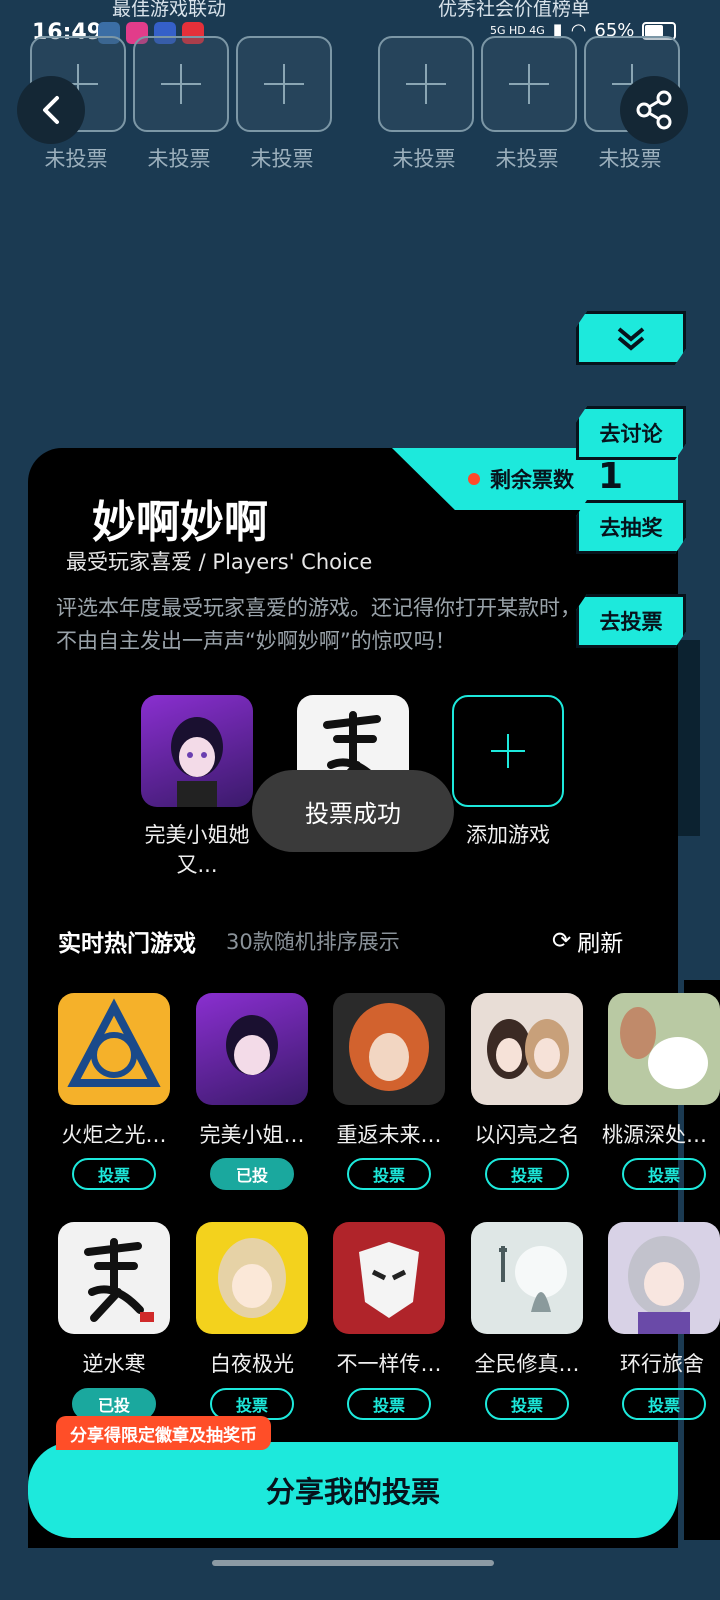  Describe the element at coordinates (219, 562) in the screenshot. I see `category-subtitle: 最受玩家喜爱 / Players' Choice` at that location.